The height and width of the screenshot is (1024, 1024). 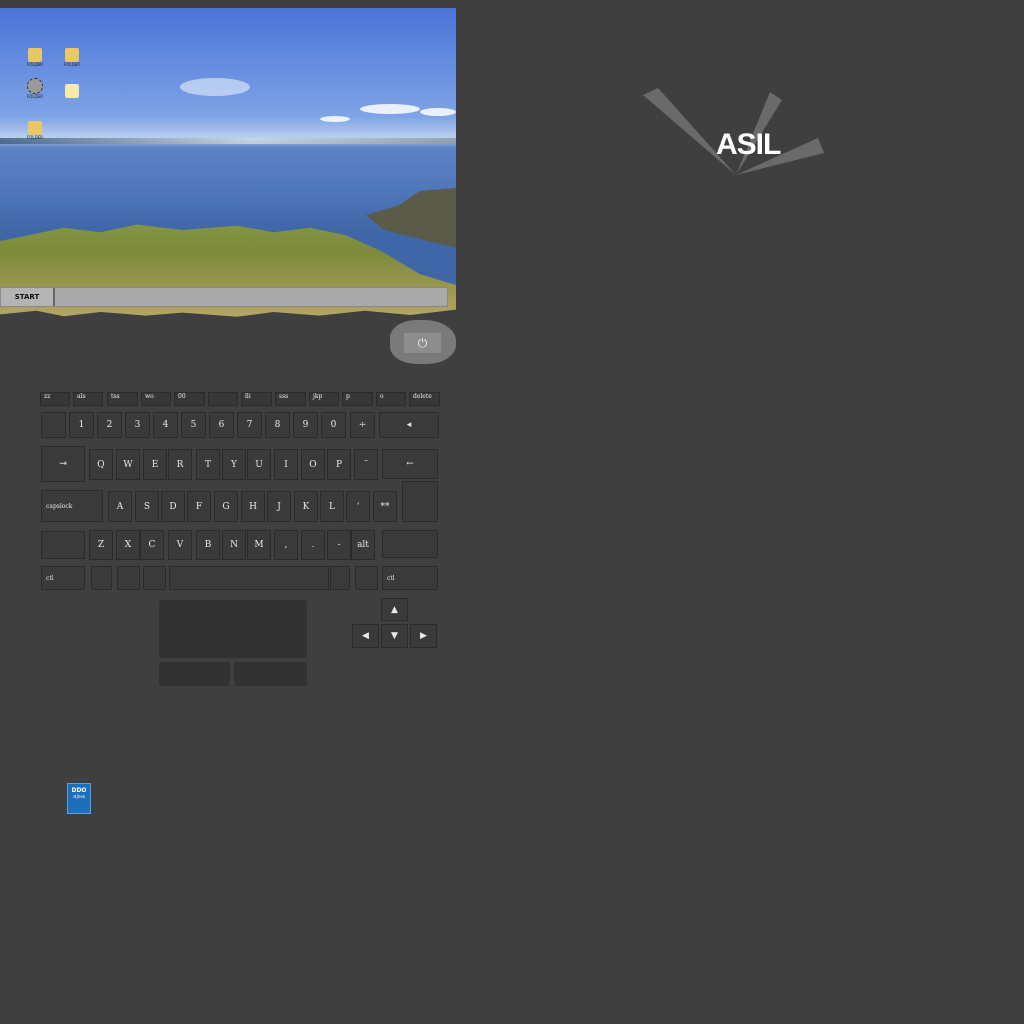 I want to click on letter-key: J, so click(x=279, y=506).